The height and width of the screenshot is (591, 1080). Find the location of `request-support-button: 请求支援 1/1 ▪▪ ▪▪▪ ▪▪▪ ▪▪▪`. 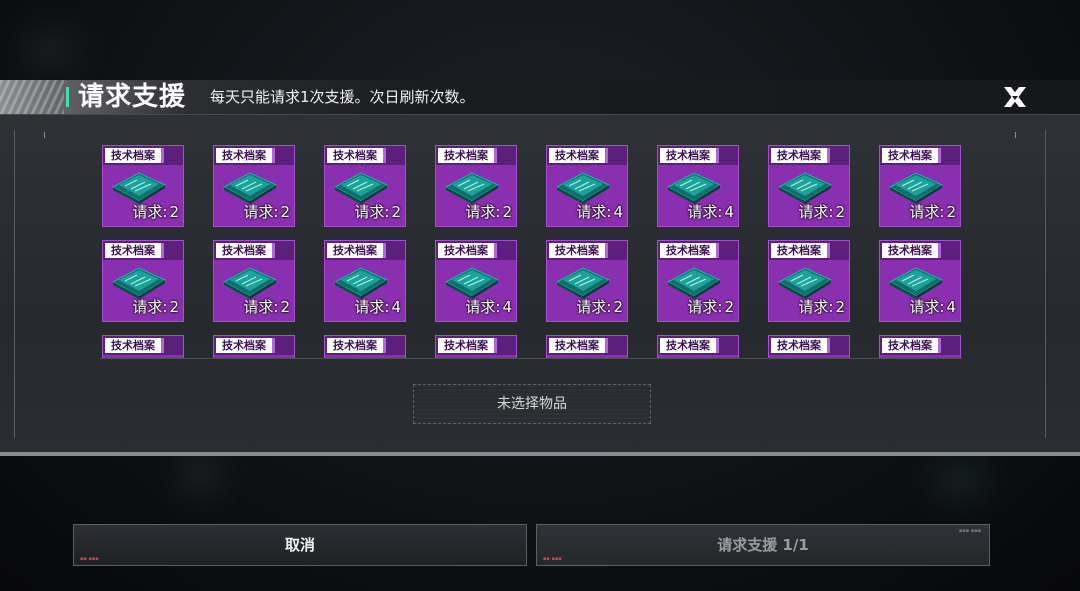

request-support-button: 请求支援 1/1 ▪▪ ▪▪▪ ▪▪▪ ▪▪▪ is located at coordinates (763, 545).